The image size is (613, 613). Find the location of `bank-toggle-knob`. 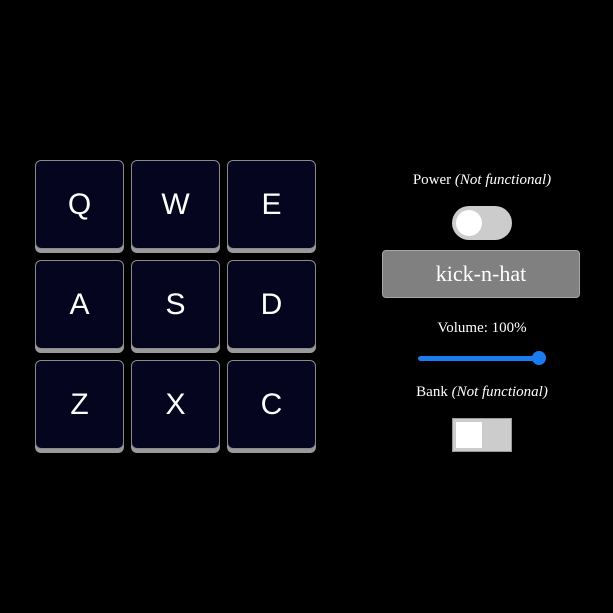

bank-toggle-knob is located at coordinates (469, 435).